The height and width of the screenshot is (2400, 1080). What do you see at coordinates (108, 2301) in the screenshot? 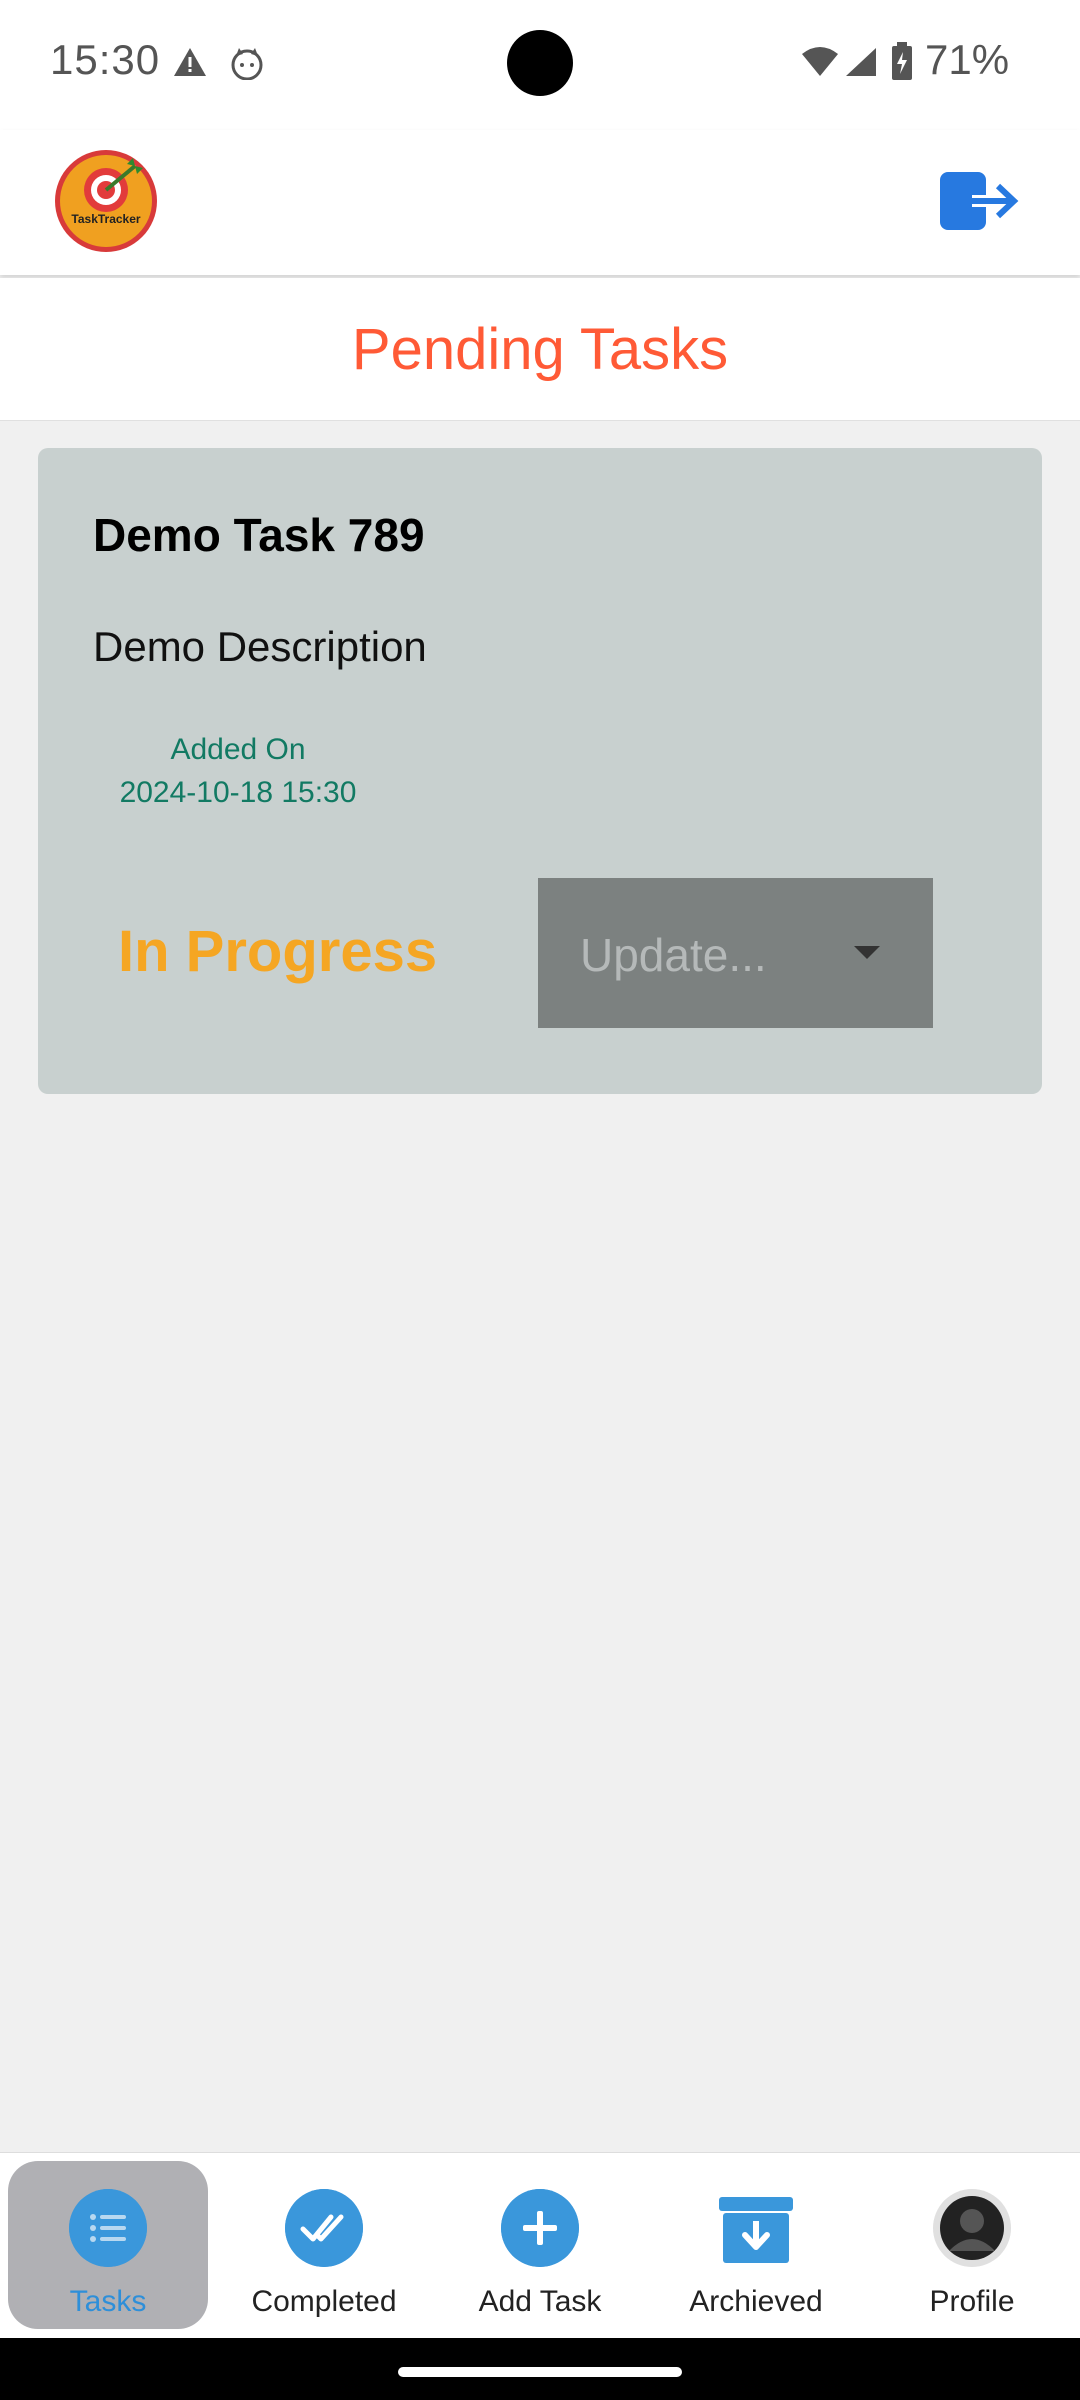
I see `nav-label-tasks: Tasks` at bounding box center [108, 2301].